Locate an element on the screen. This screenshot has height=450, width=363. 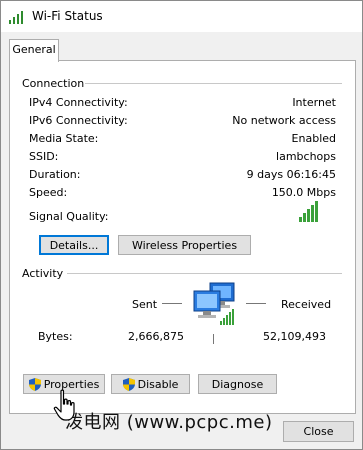
activity-divider-tick is located at coordinates (213, 339).